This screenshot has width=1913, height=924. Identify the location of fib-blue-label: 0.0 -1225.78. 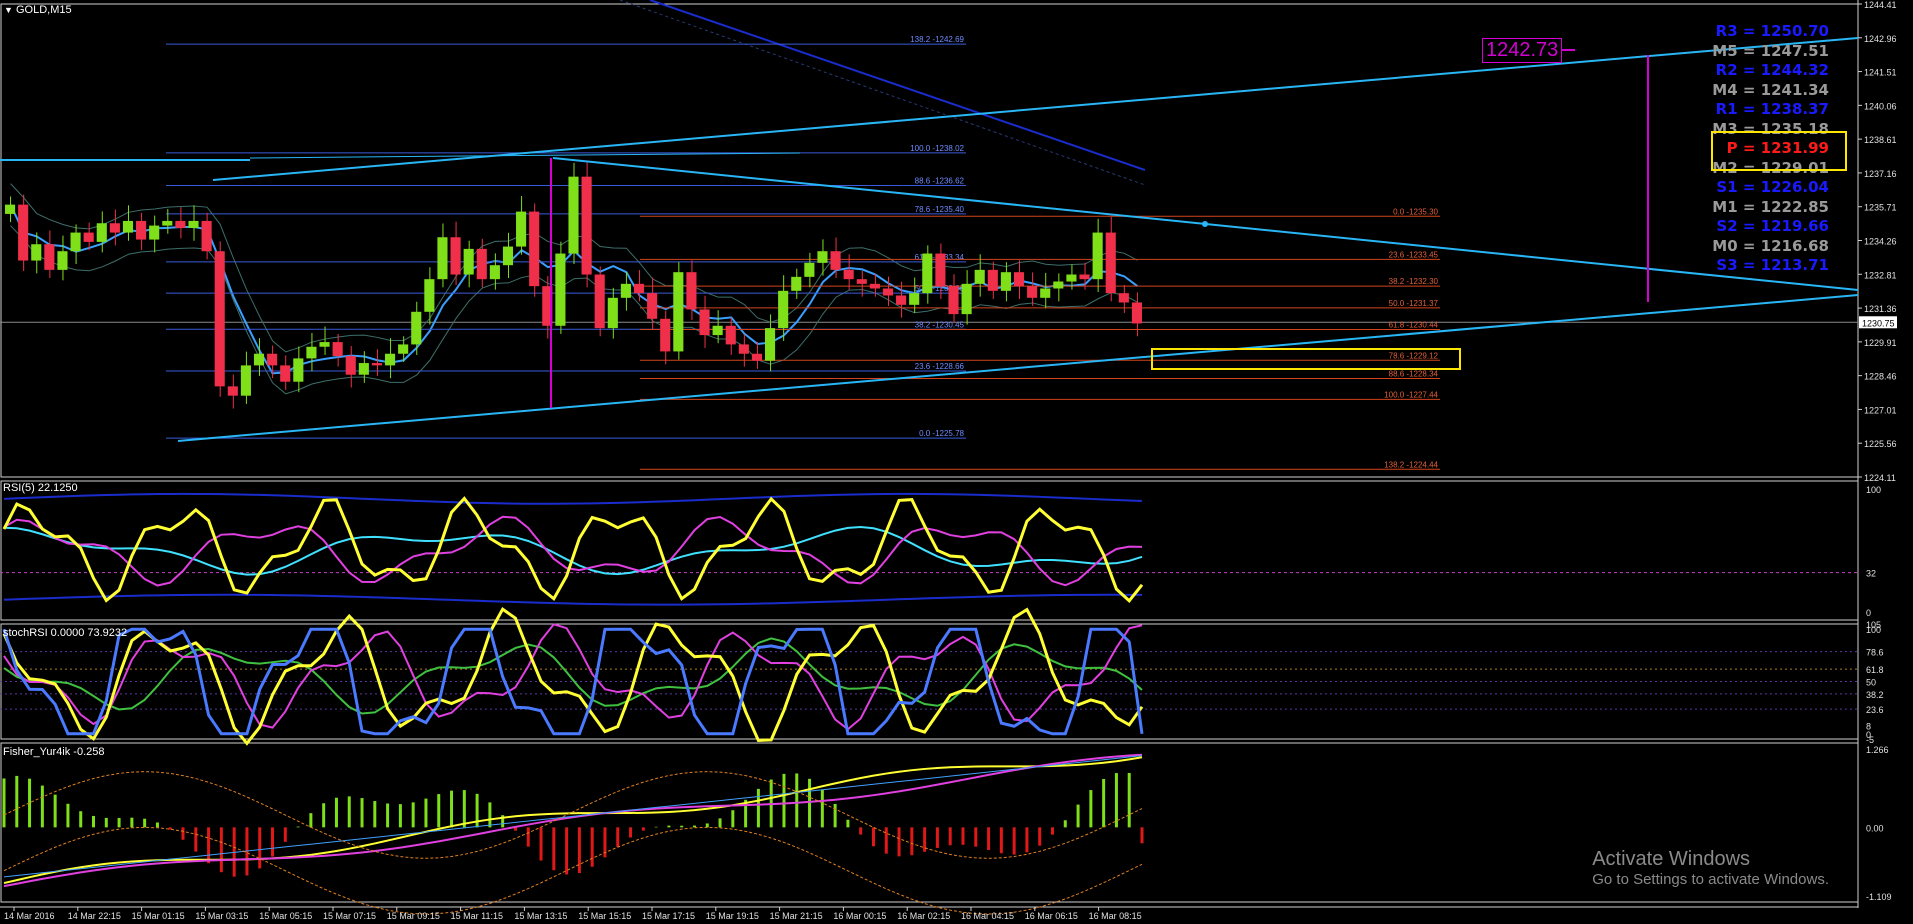
(941, 433).